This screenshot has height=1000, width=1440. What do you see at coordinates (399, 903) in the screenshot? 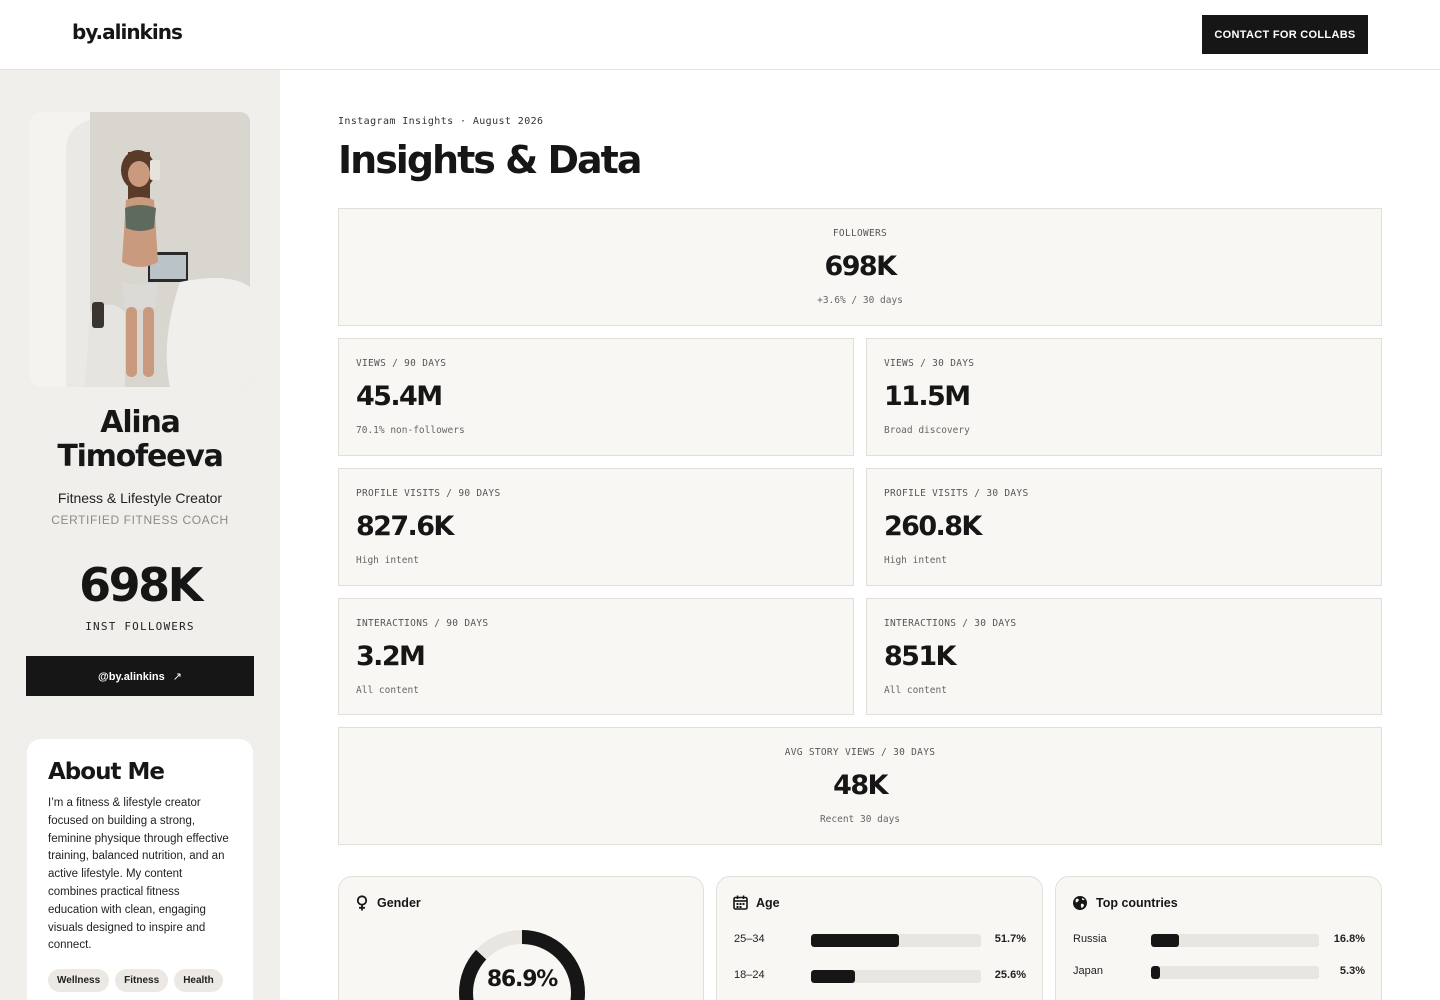
I see `gender-title: Gender` at bounding box center [399, 903].